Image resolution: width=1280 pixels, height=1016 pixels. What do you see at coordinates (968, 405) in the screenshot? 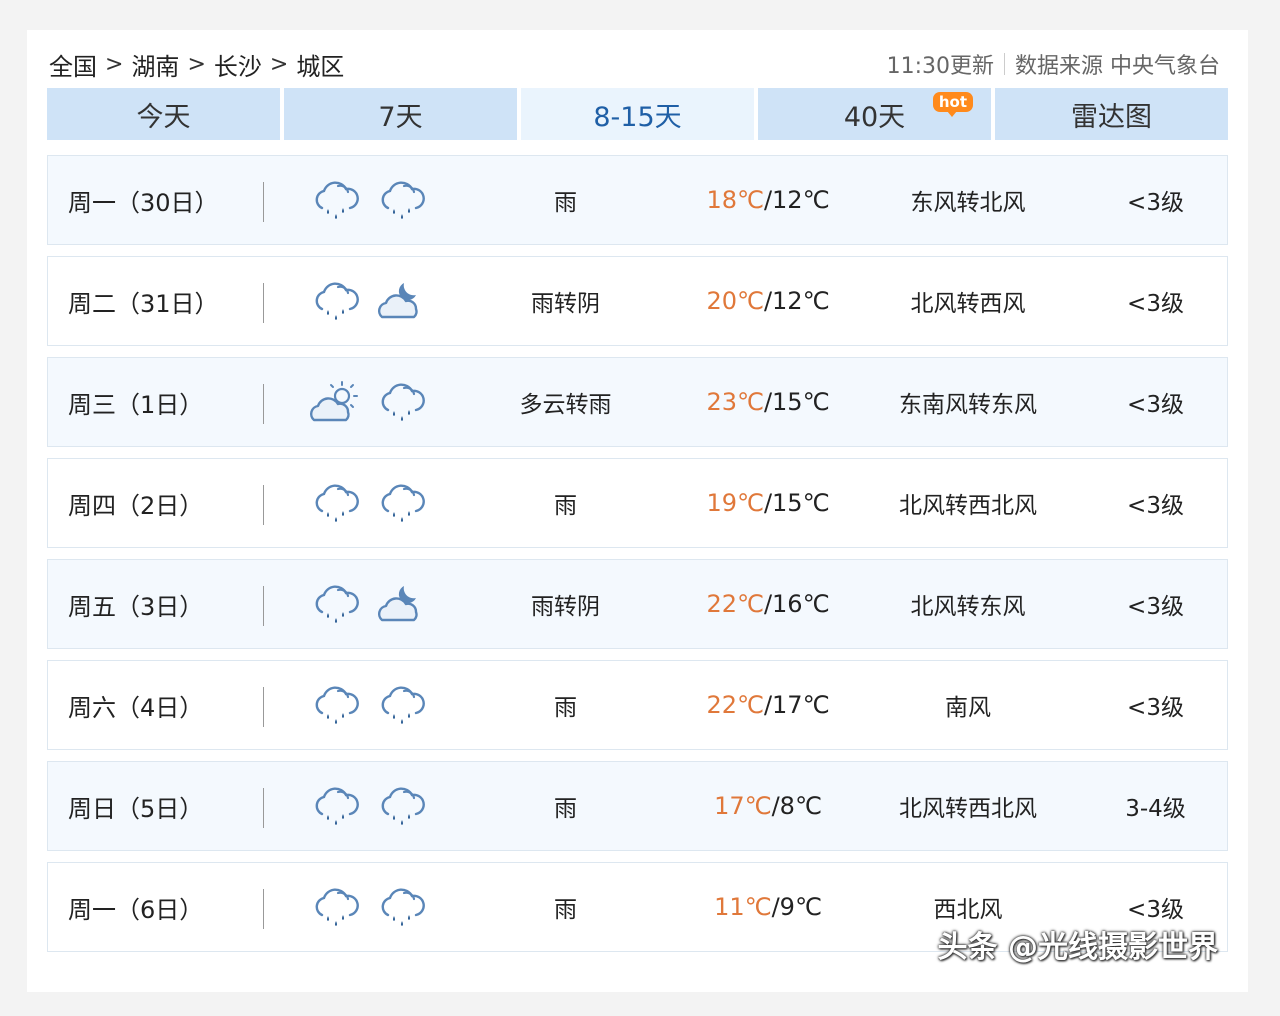
I see `wind-direction: 东南风转东风` at bounding box center [968, 405].